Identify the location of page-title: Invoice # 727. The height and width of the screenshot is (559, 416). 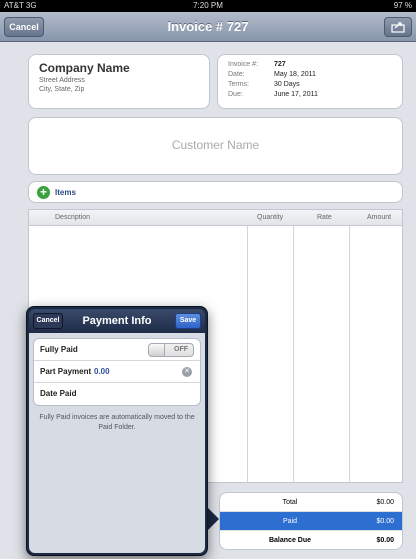
(208, 26).